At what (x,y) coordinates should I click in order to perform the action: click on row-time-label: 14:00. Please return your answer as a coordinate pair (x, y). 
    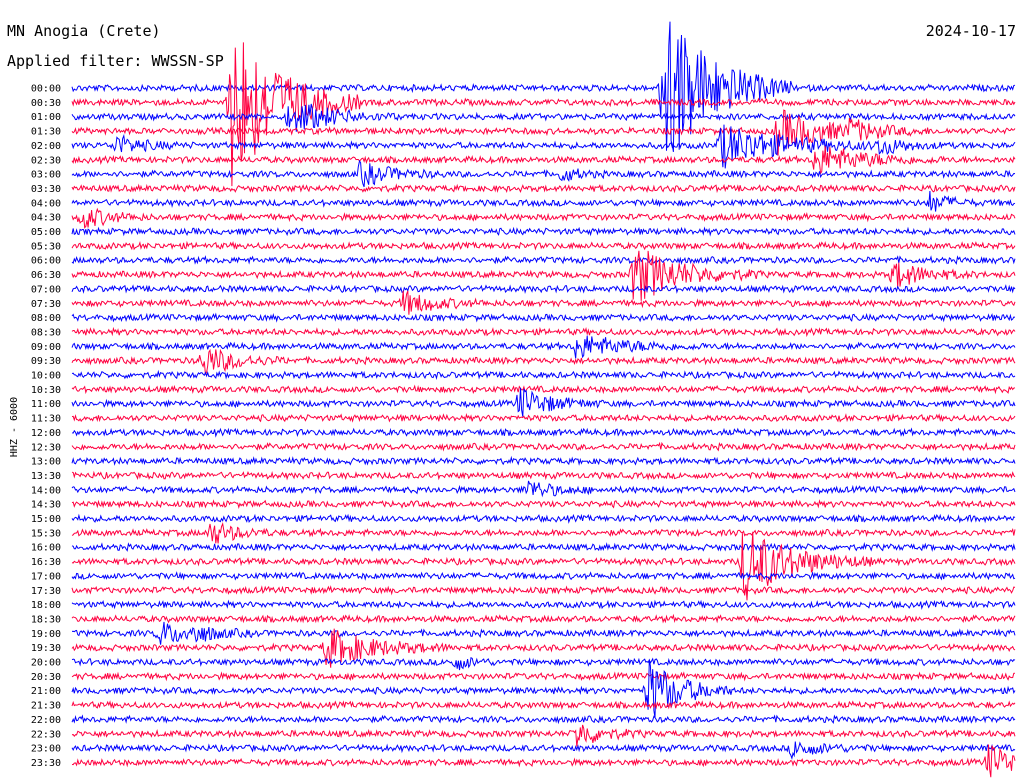
    Looking at the image, I should click on (46, 490).